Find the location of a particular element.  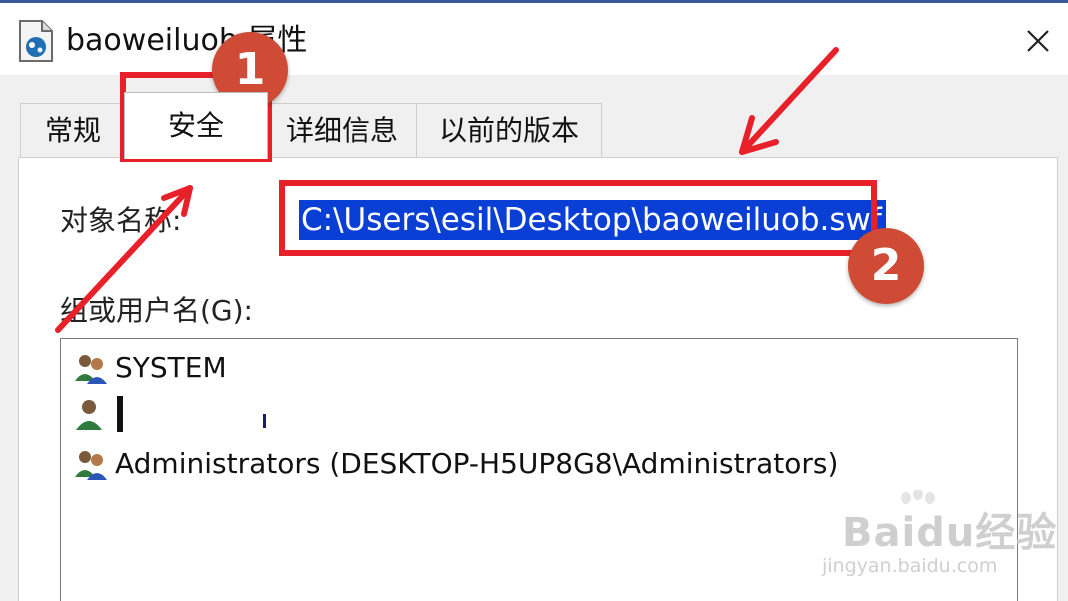

step-badge-2: 2 is located at coordinates (886, 266).